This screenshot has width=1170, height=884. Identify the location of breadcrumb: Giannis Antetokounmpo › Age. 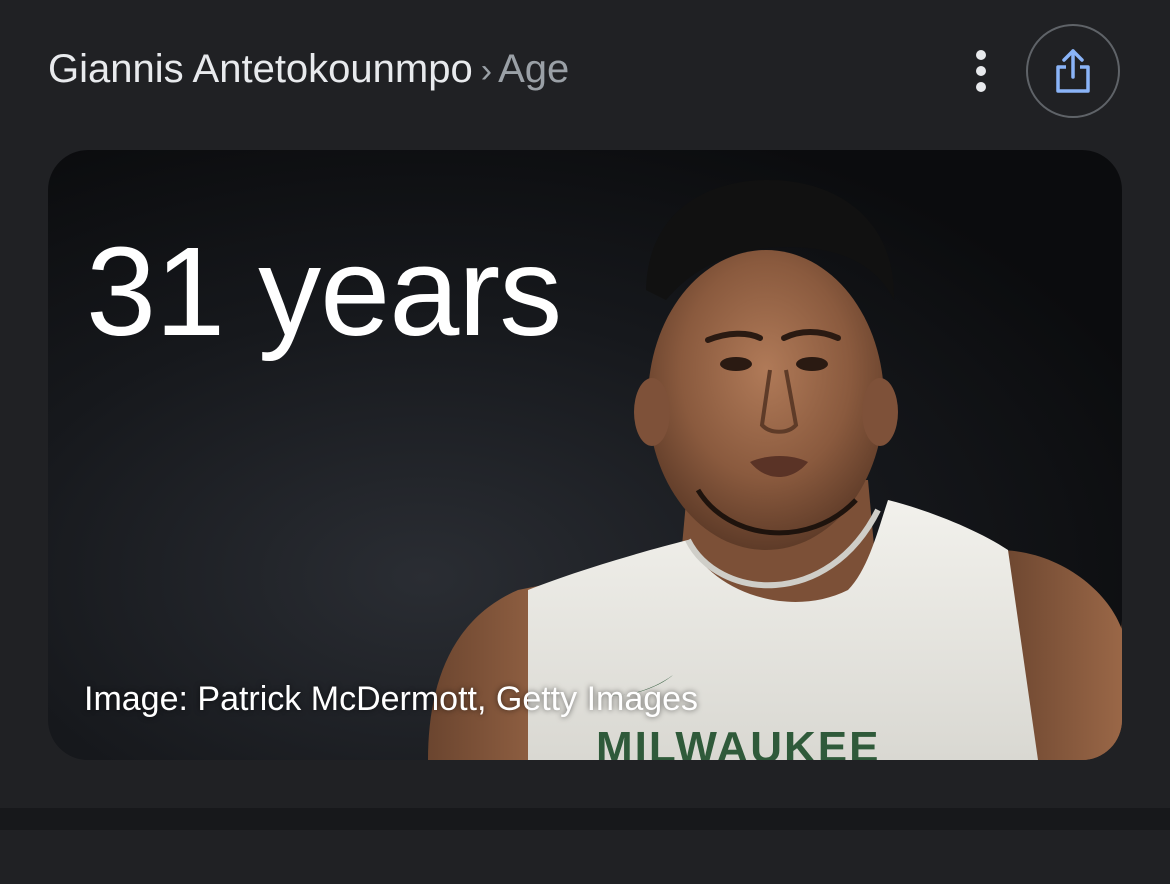
(308, 70).